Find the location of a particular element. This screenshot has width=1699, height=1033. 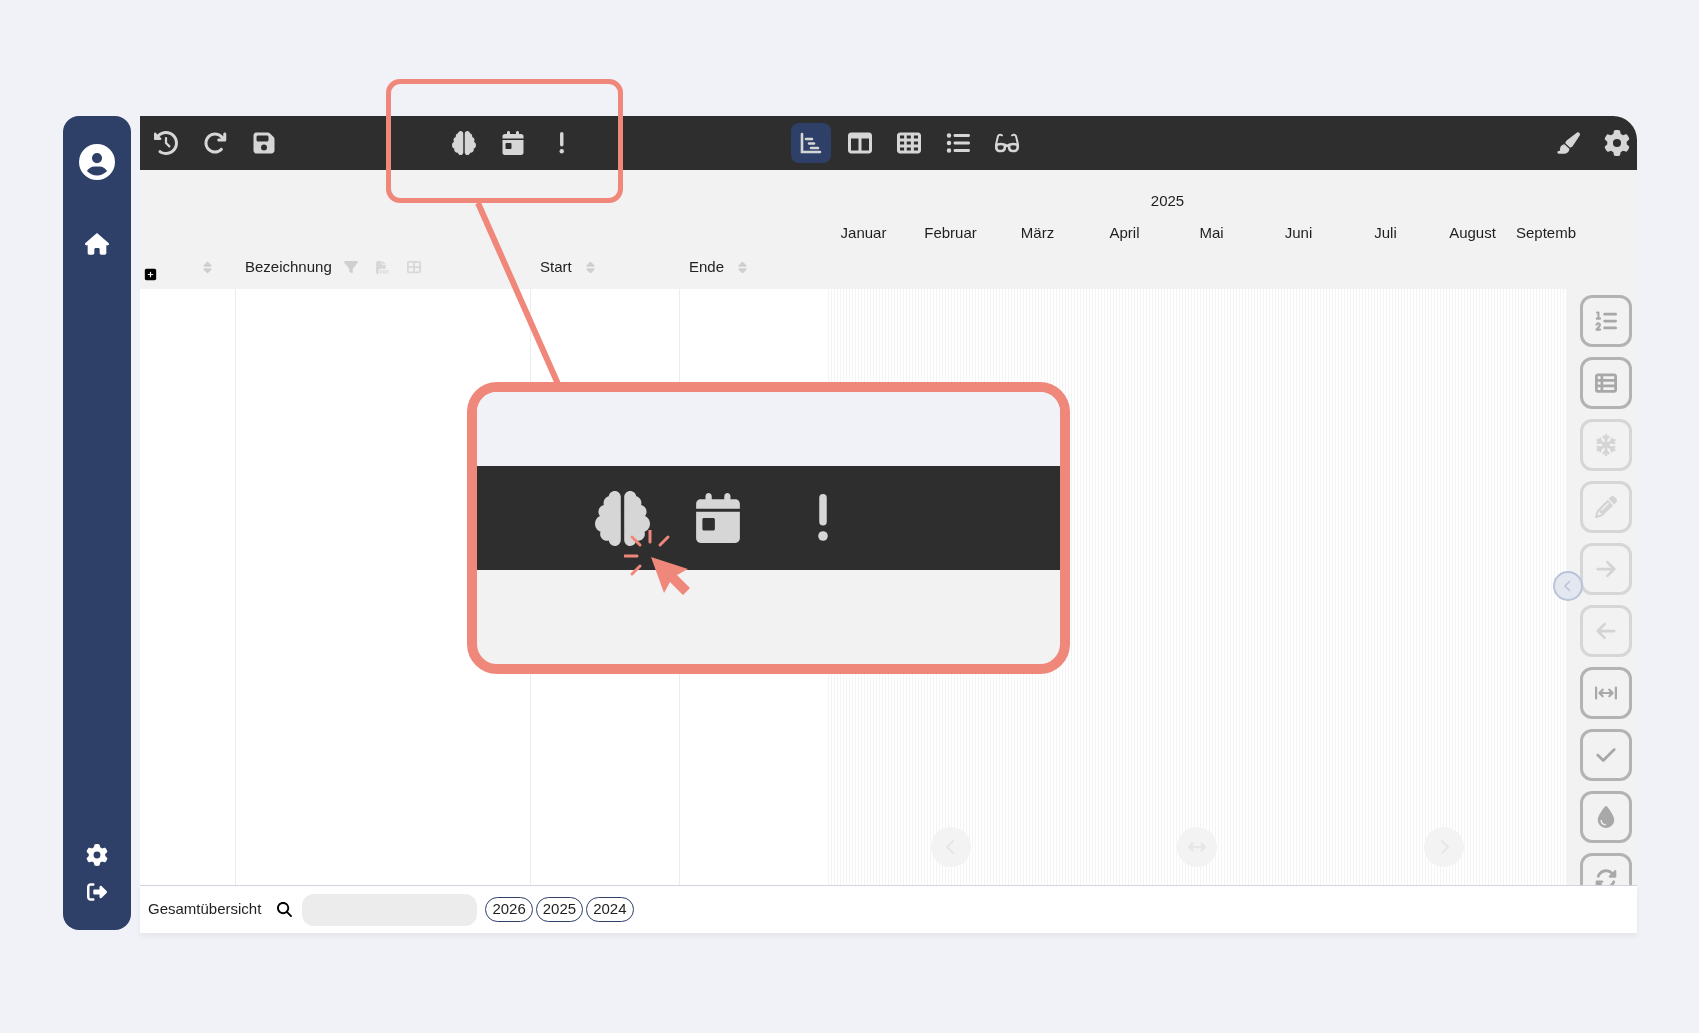

year-label: 2025 is located at coordinates (1167, 201).